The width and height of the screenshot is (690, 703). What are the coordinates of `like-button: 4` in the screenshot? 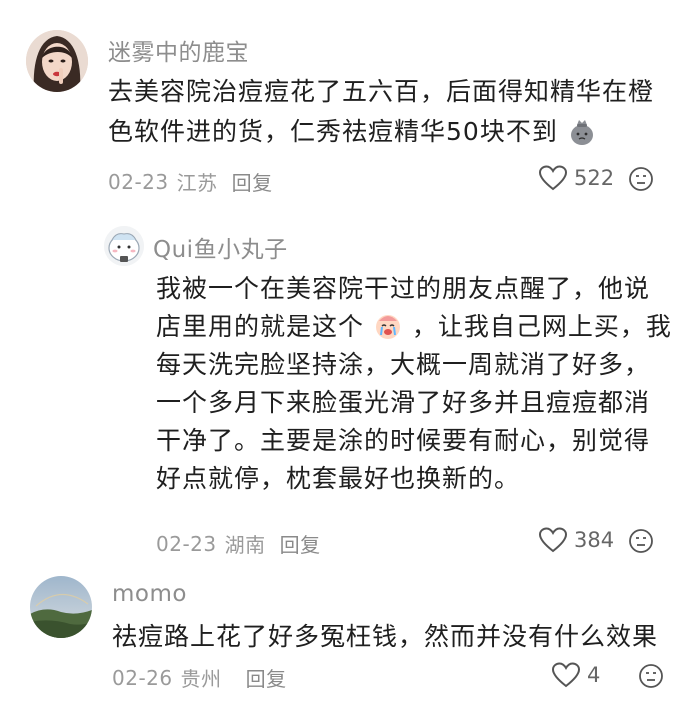 It's located at (575, 675).